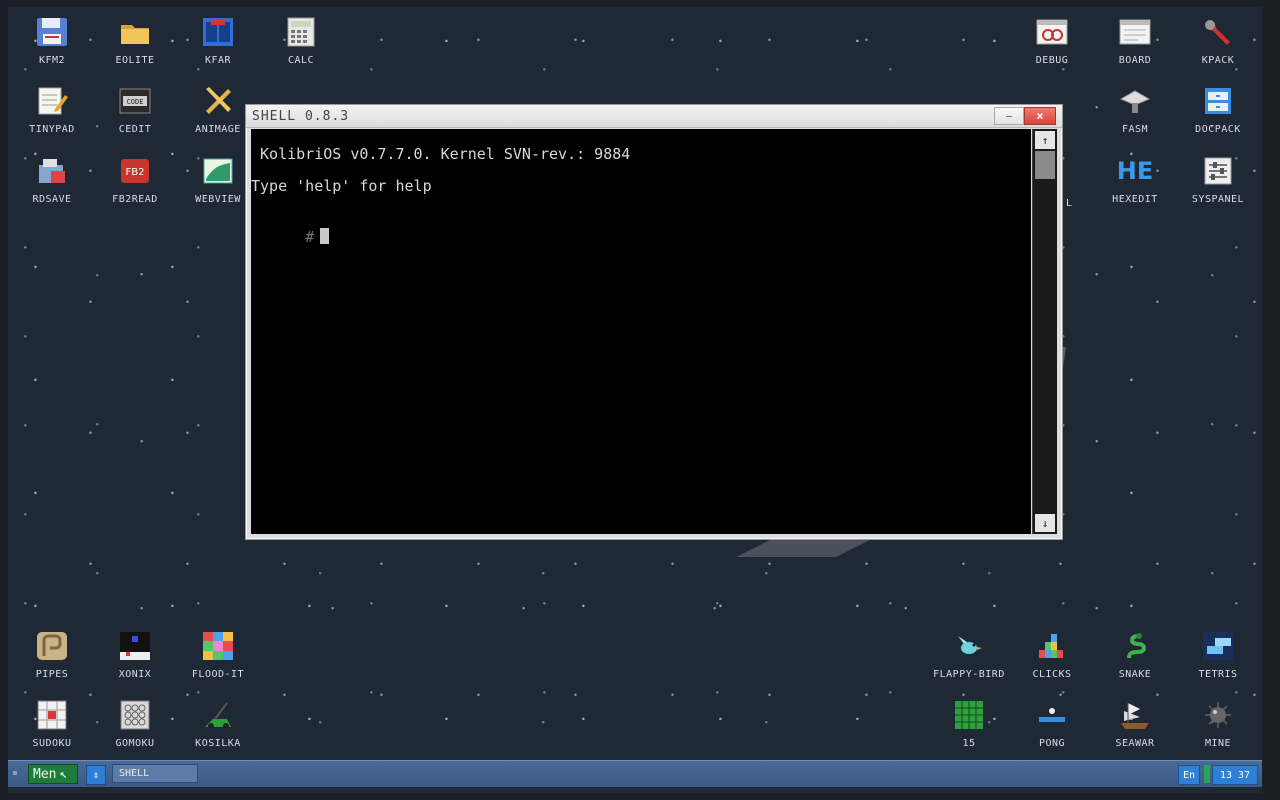 The height and width of the screenshot is (800, 1280). I want to click on desktop-icon-board: BOARD, so click(1135, 46).